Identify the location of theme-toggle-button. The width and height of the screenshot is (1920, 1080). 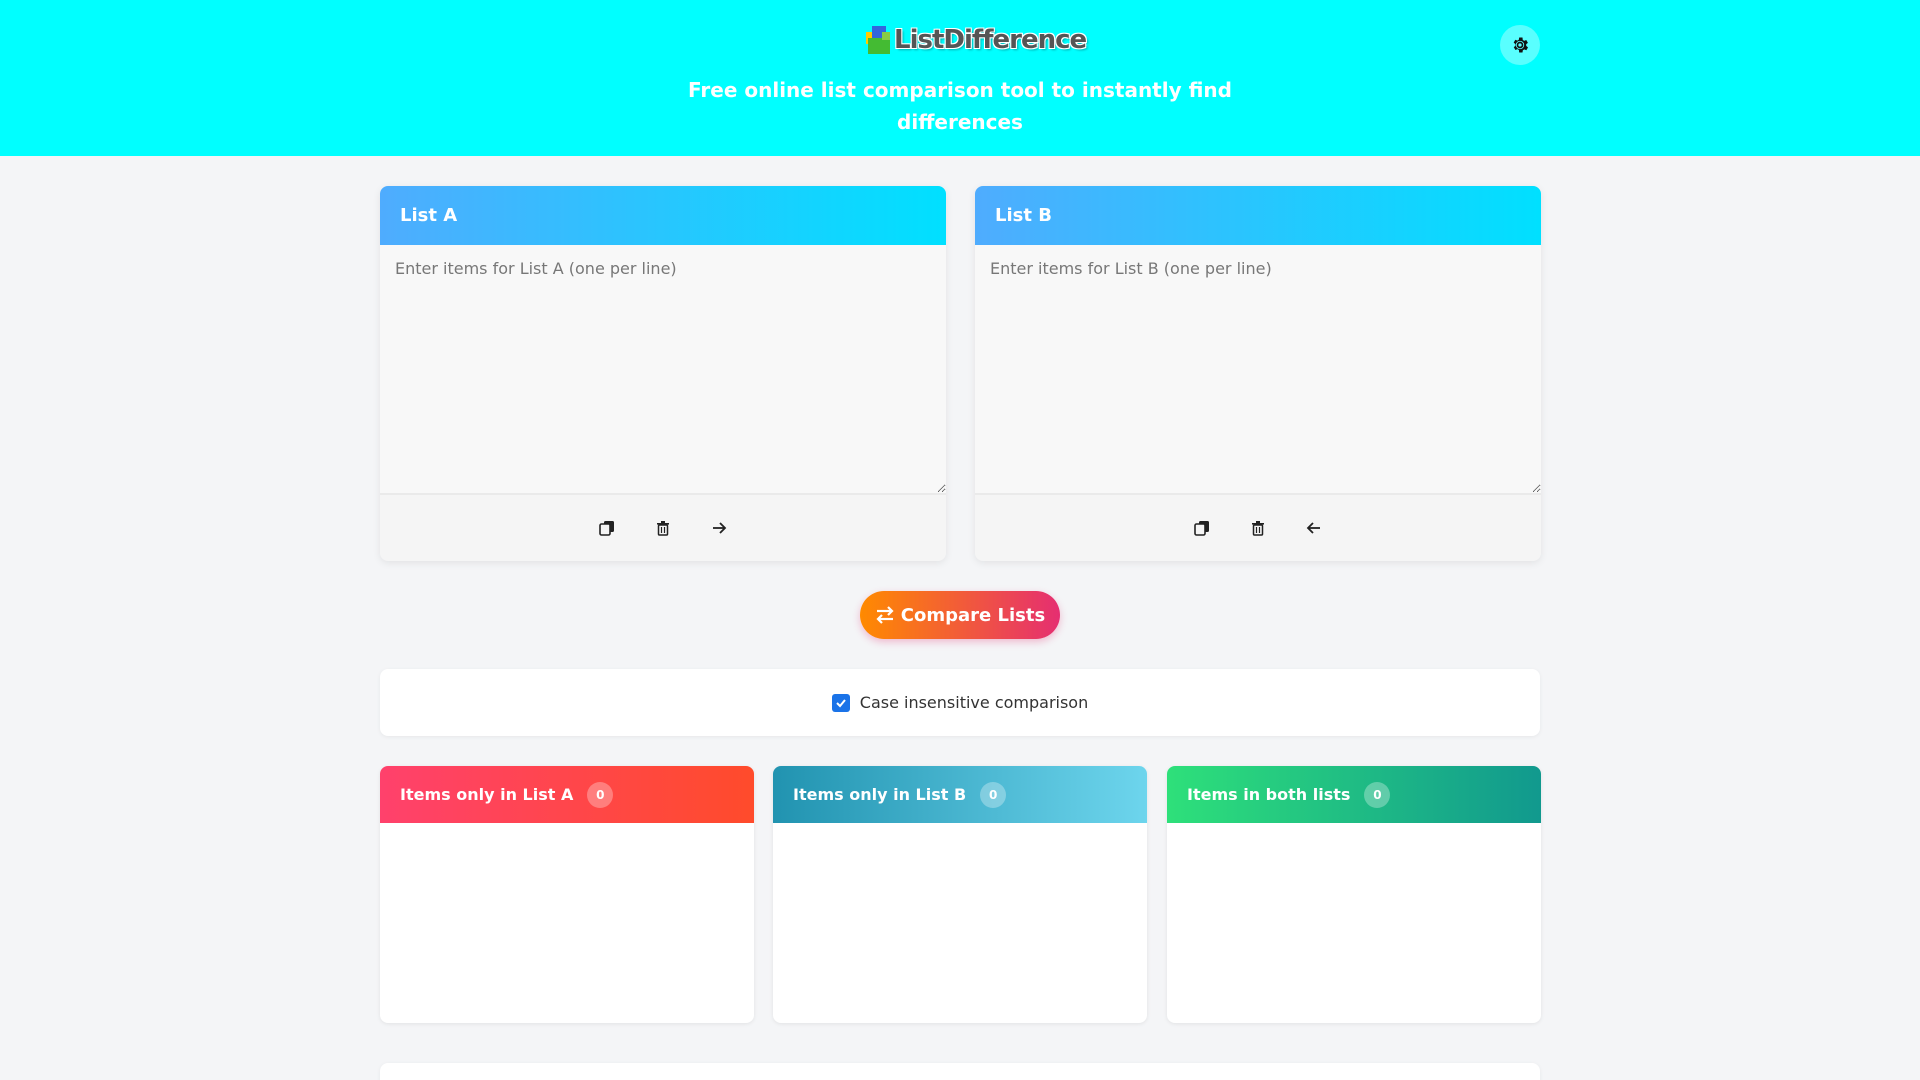
(1520, 45).